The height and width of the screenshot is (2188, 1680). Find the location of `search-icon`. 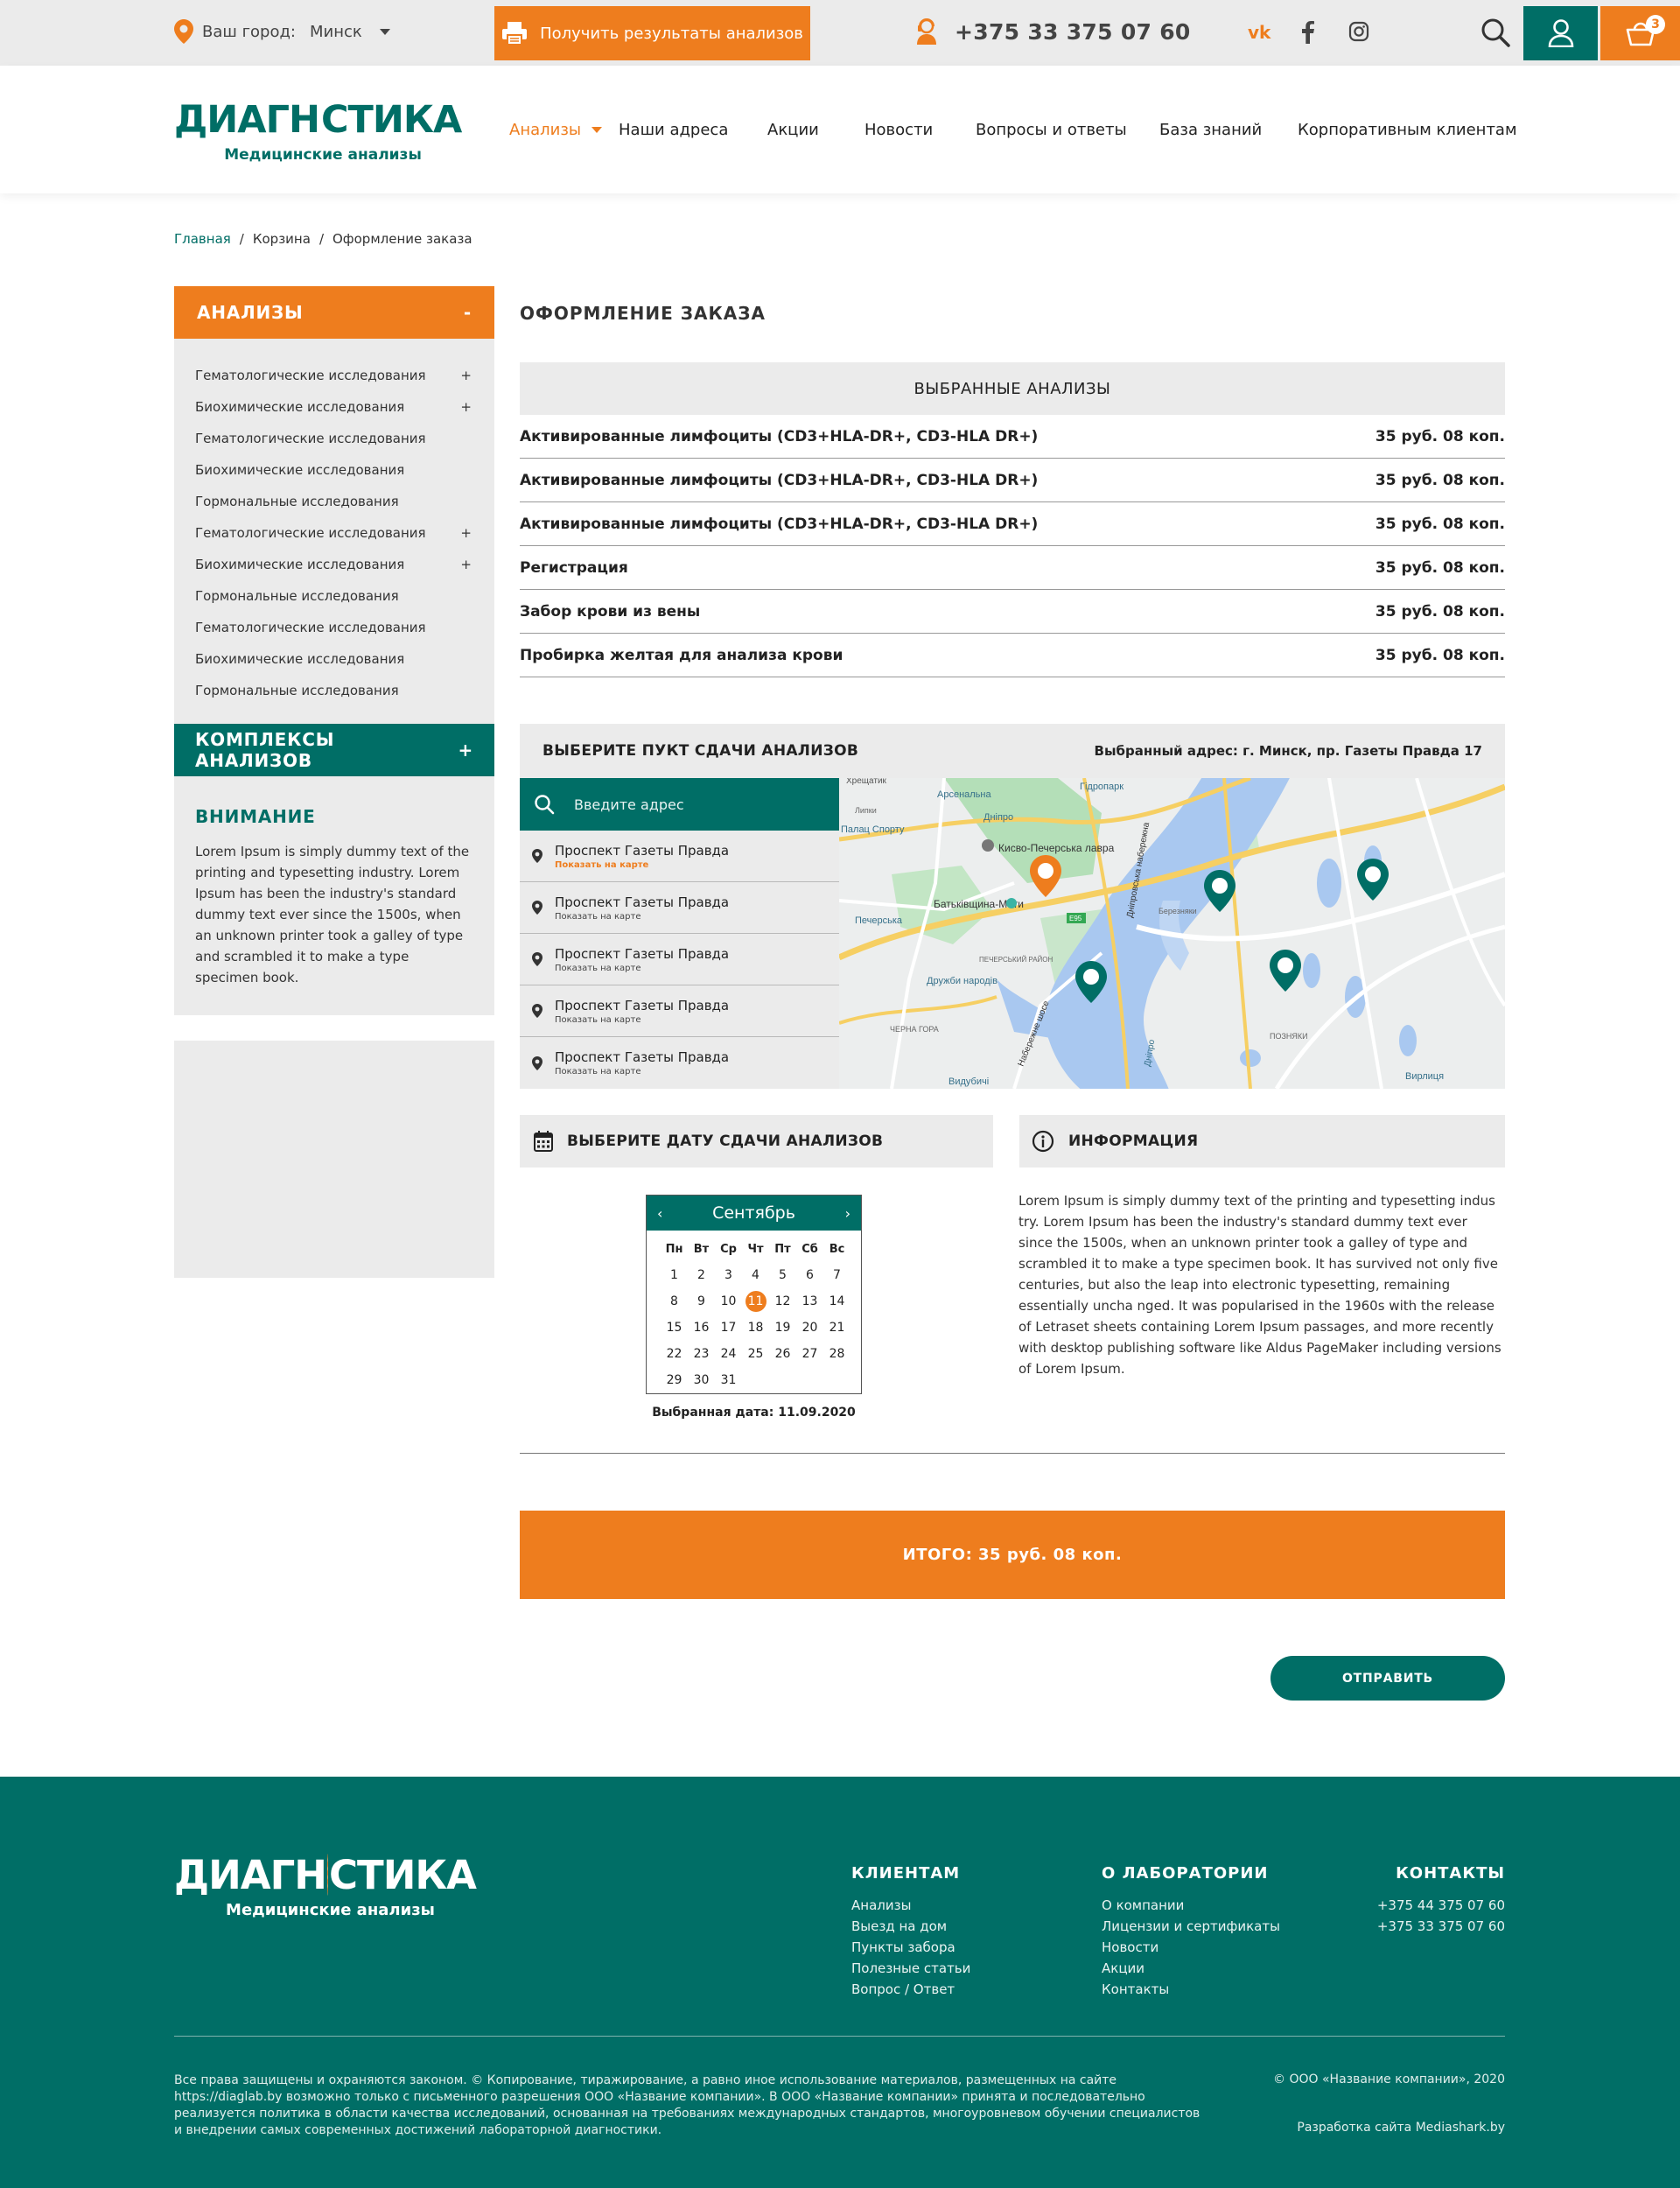

search-icon is located at coordinates (1495, 32).